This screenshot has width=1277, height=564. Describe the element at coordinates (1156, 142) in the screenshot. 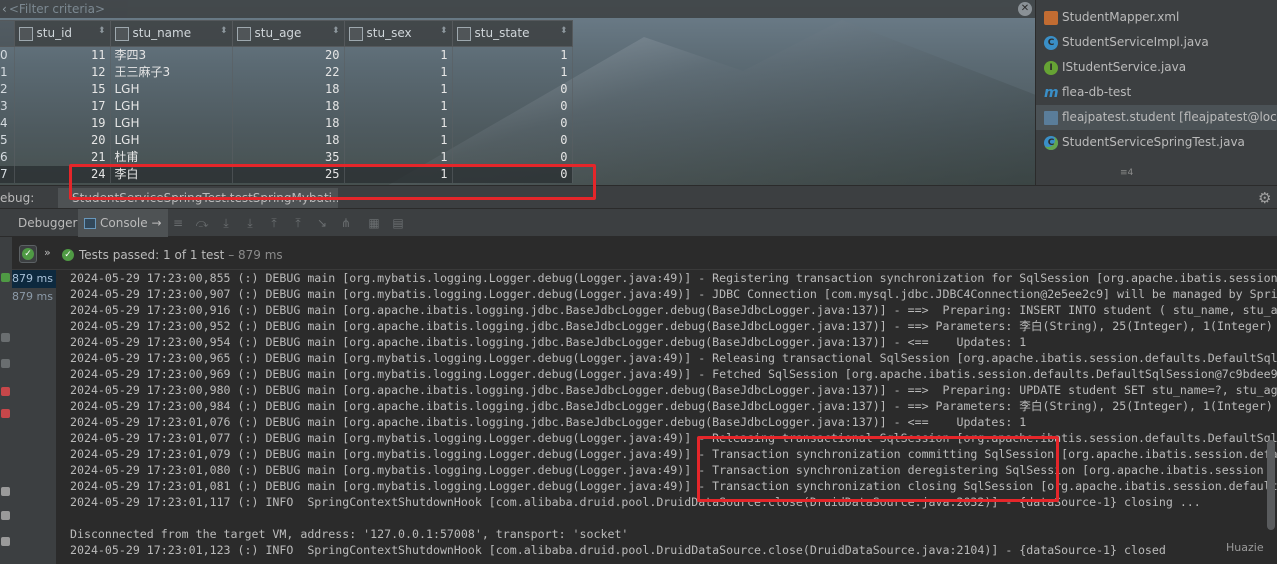

I see `project-item: C StudentServiceSpringTest.java` at that location.